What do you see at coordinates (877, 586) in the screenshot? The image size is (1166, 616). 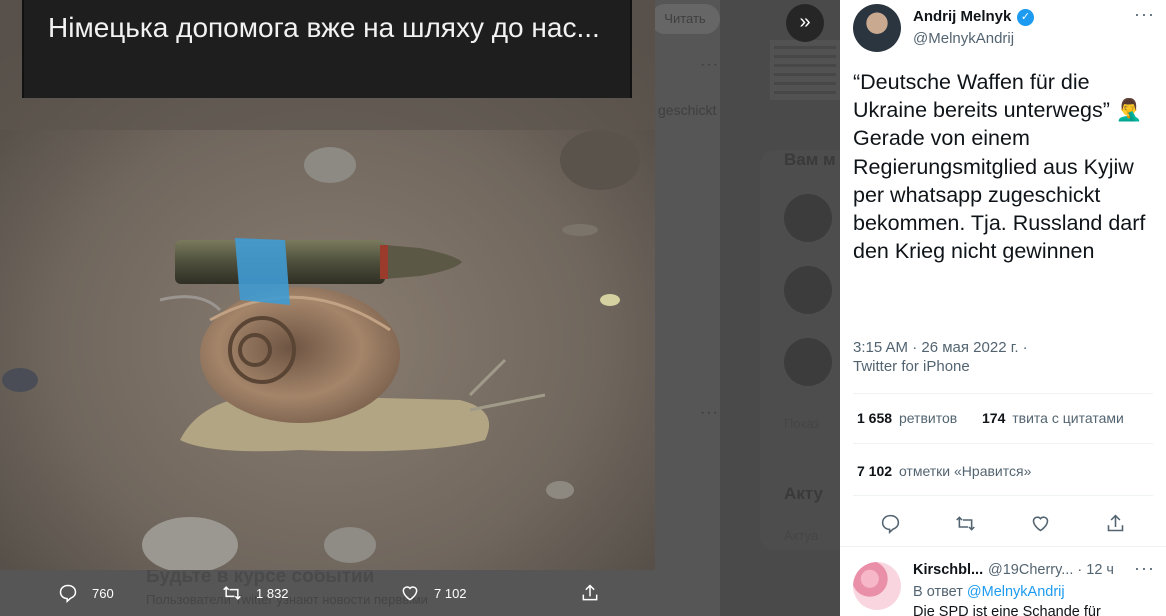 I see `reply-author-avatar` at bounding box center [877, 586].